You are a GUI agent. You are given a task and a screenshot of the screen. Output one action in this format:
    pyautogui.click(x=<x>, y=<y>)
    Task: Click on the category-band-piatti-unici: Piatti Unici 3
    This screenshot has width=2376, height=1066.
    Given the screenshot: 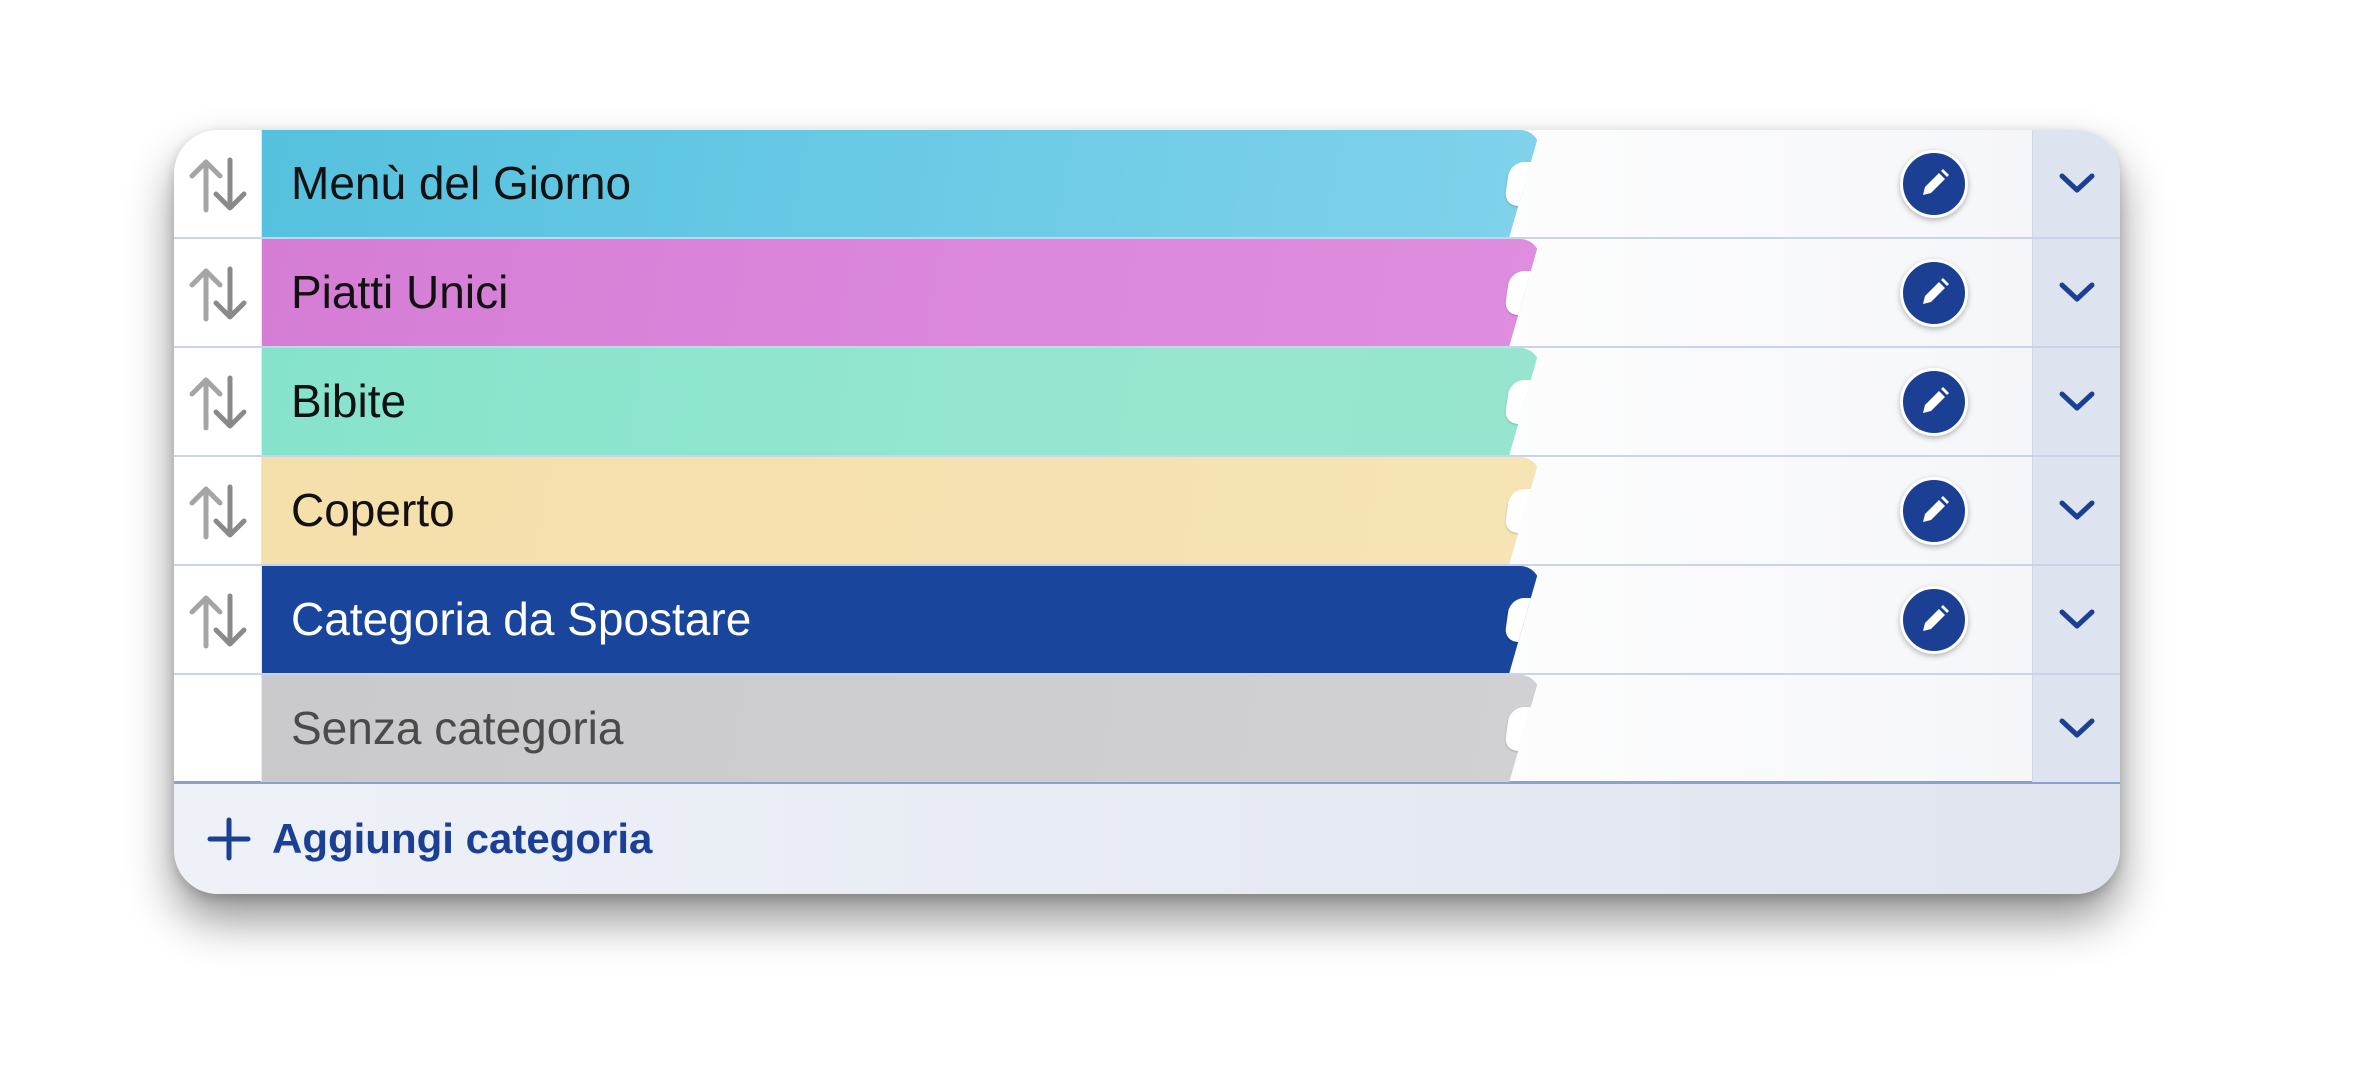 What is the action you would take?
    pyautogui.click(x=901, y=292)
    